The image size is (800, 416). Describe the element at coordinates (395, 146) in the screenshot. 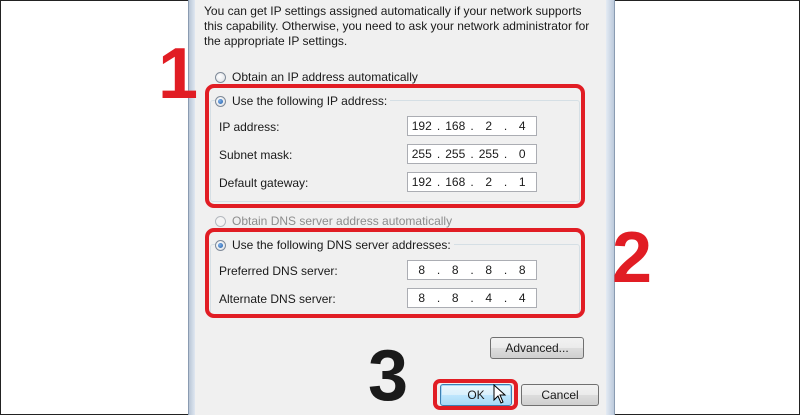

I see `annotation-box-ip-settings` at that location.